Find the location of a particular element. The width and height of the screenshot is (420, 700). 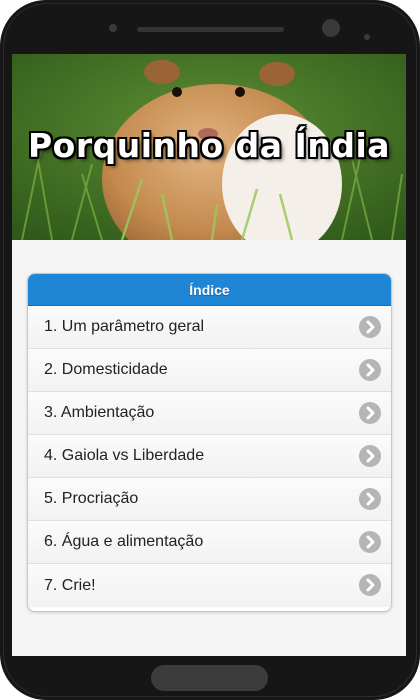

hero-title: Porquinho da Índia is located at coordinates (209, 145).